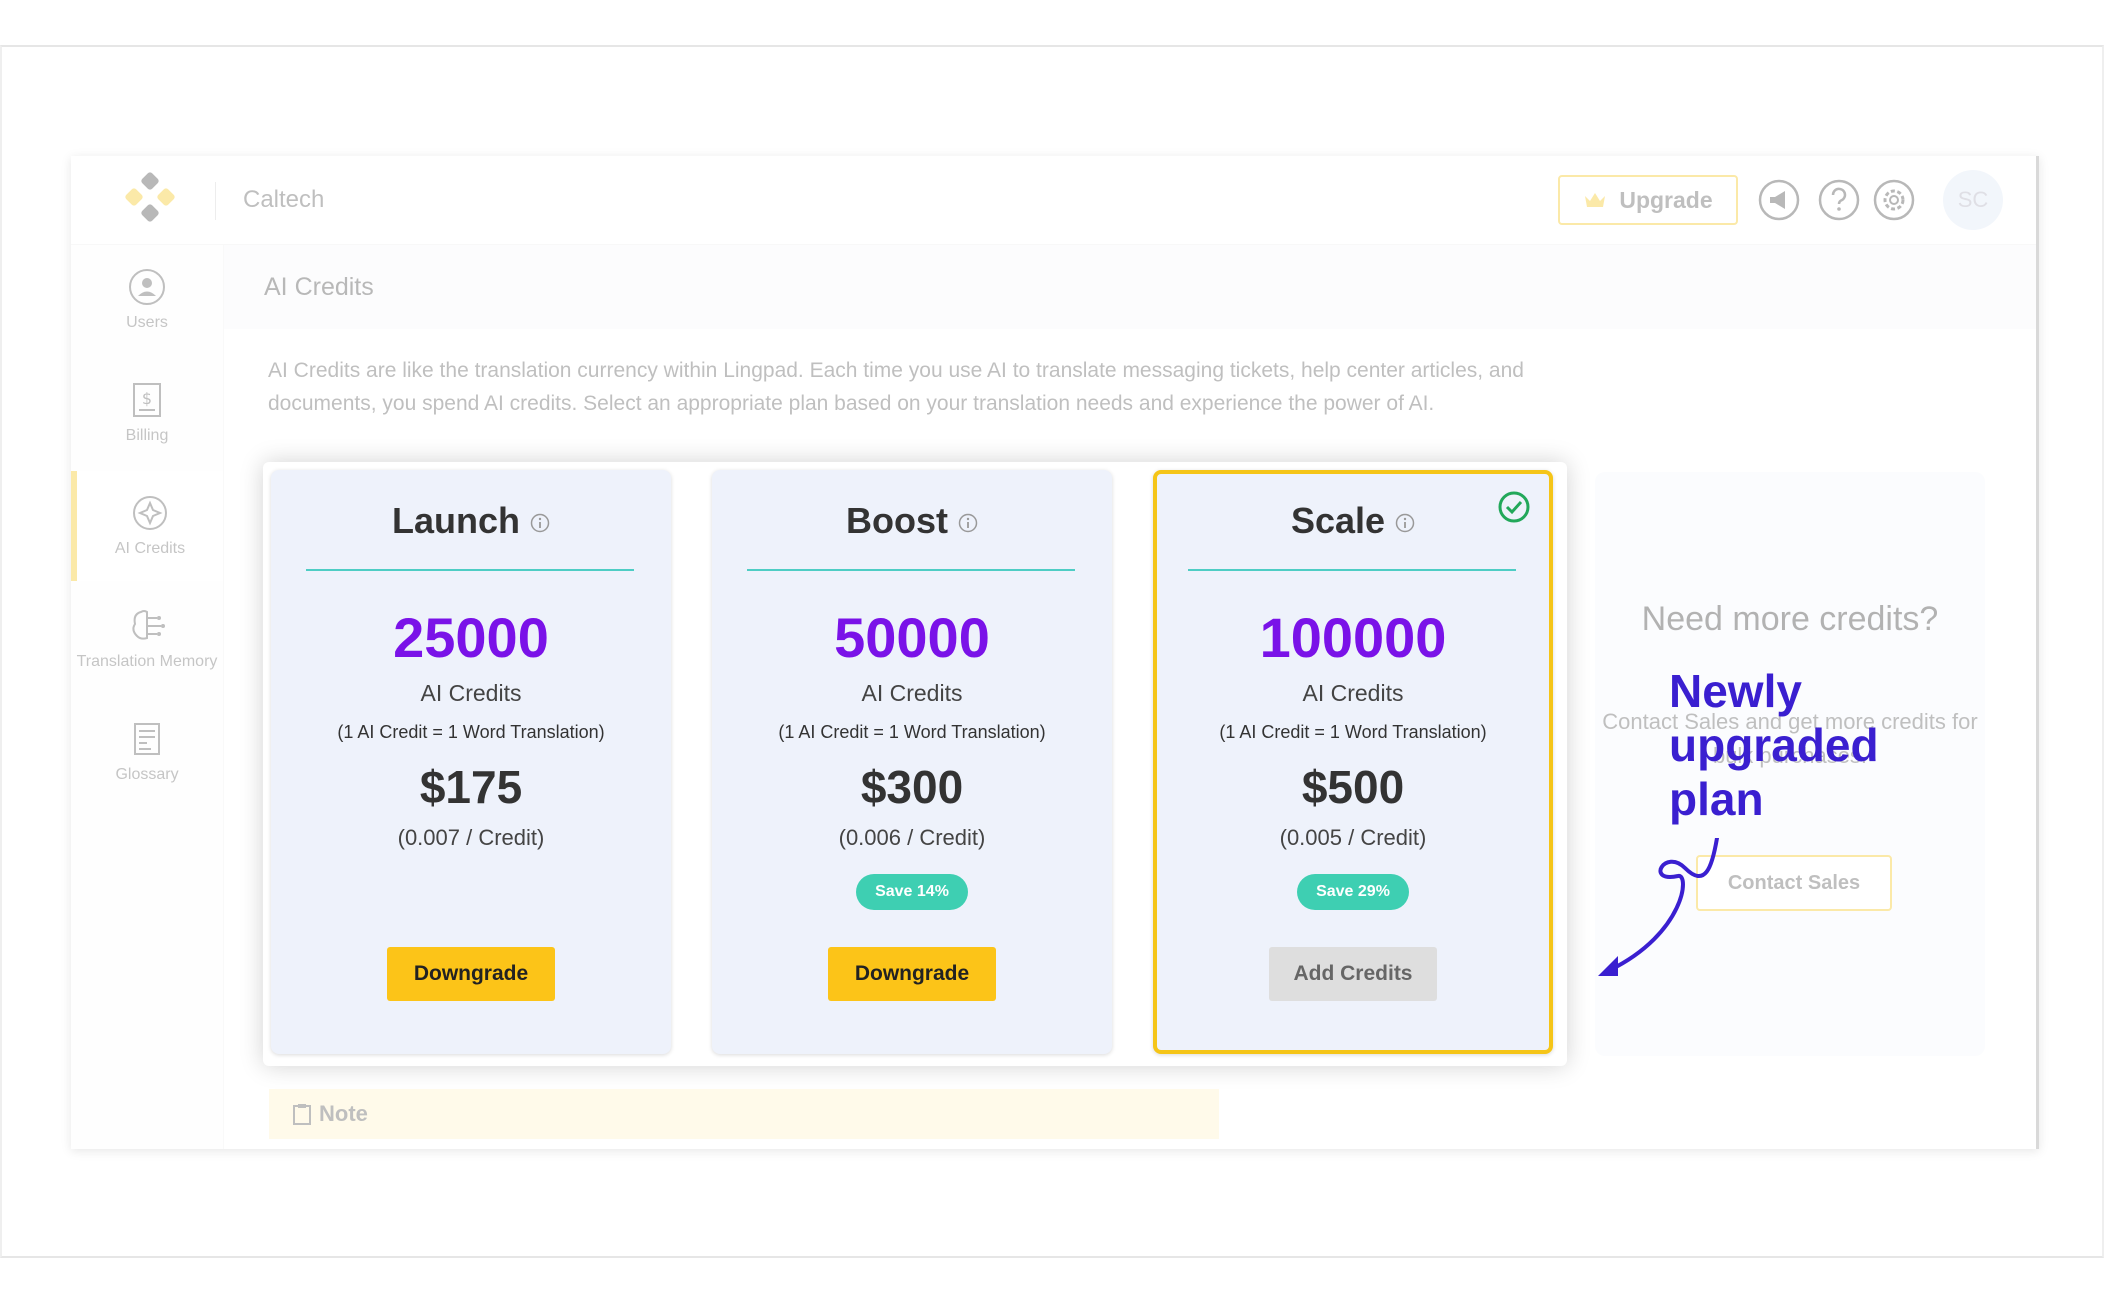 The height and width of the screenshot is (1304, 2106). What do you see at coordinates (471, 787) in the screenshot?
I see `plan-price: $175` at bounding box center [471, 787].